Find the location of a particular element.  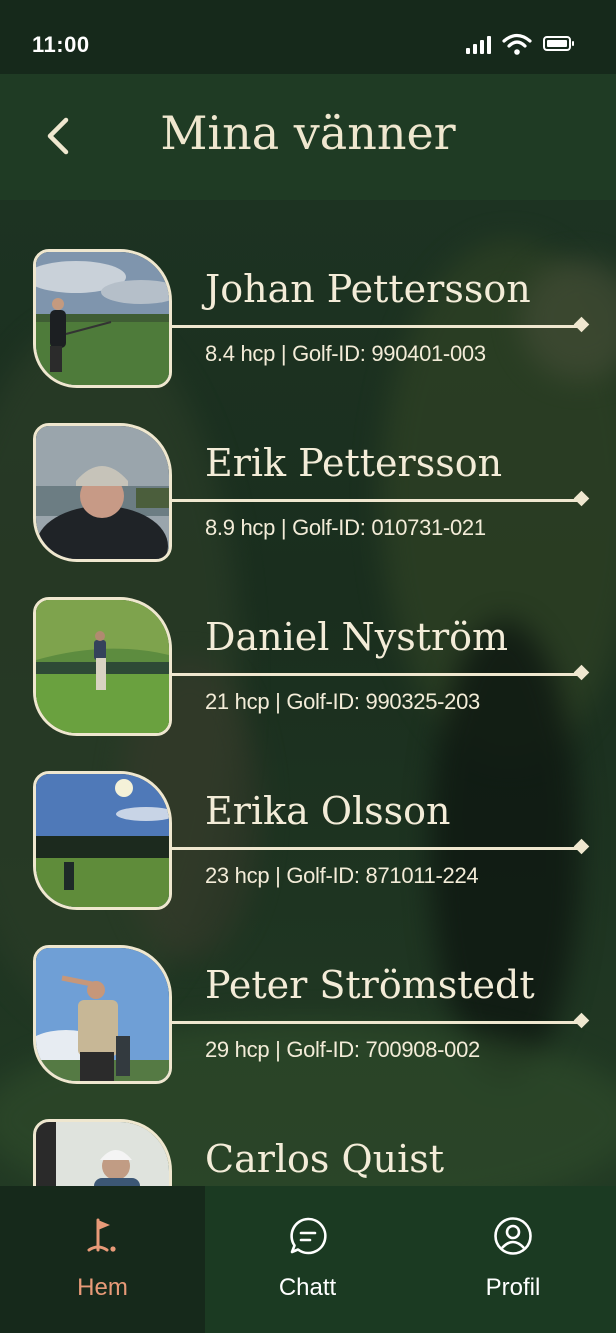

nav-label: Profil is located at coordinates (513, 1287).